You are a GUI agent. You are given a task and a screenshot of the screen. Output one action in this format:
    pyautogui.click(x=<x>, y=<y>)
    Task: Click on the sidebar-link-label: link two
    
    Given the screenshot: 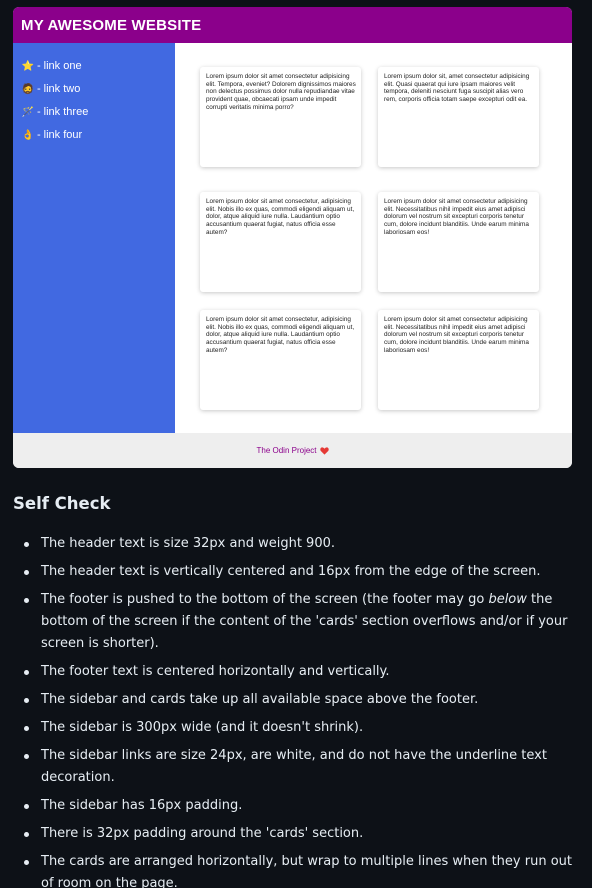 What is the action you would take?
    pyautogui.click(x=62, y=89)
    